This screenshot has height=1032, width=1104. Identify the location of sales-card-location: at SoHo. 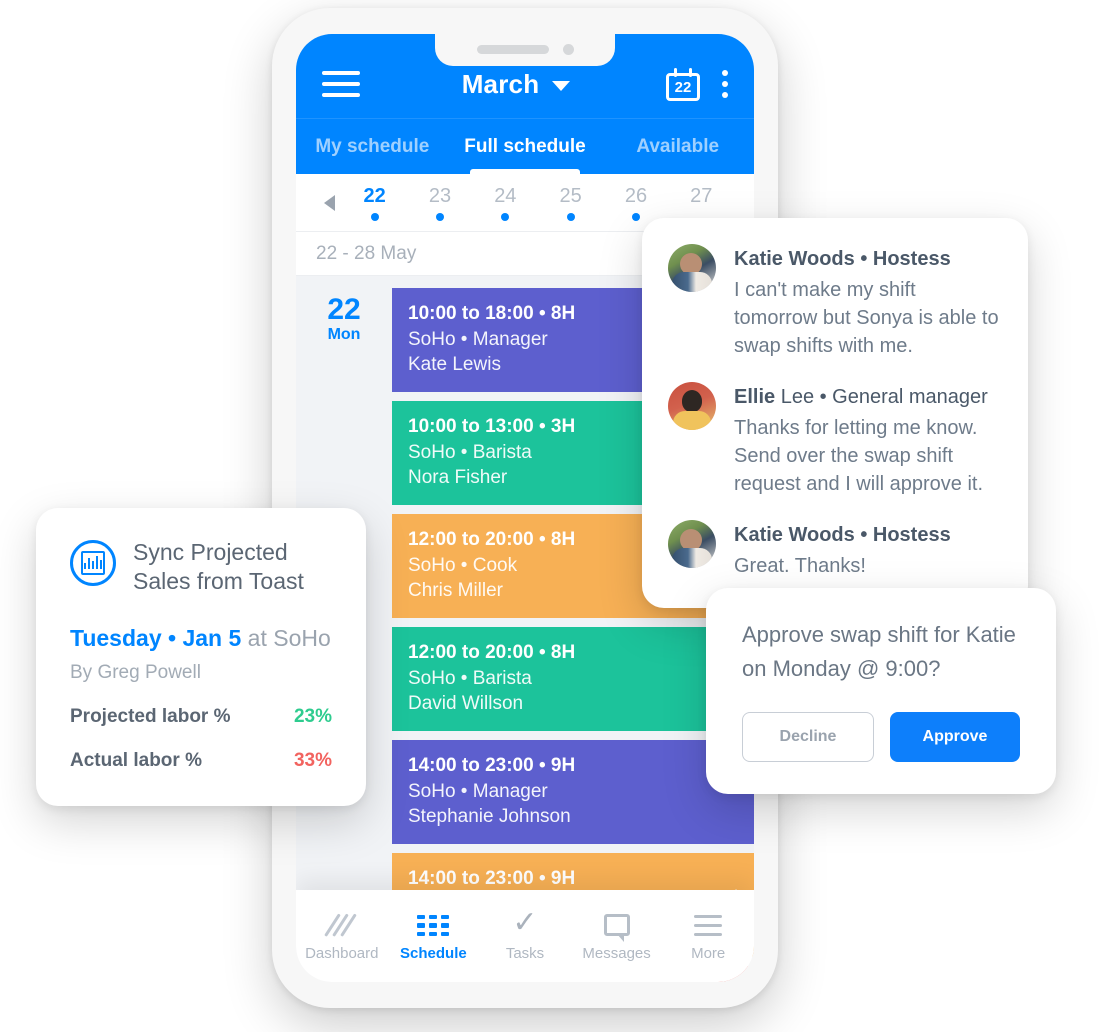
(286, 638).